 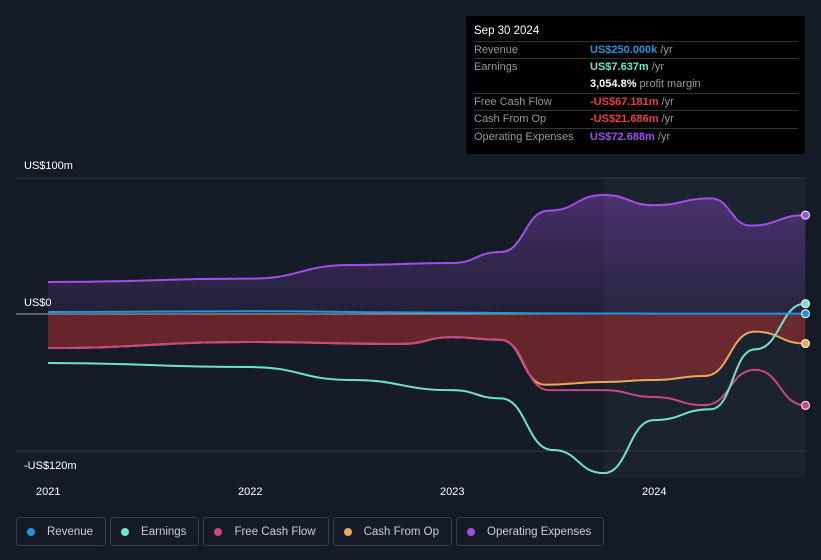 I want to click on value-text: US$72.688m, so click(x=622, y=136).